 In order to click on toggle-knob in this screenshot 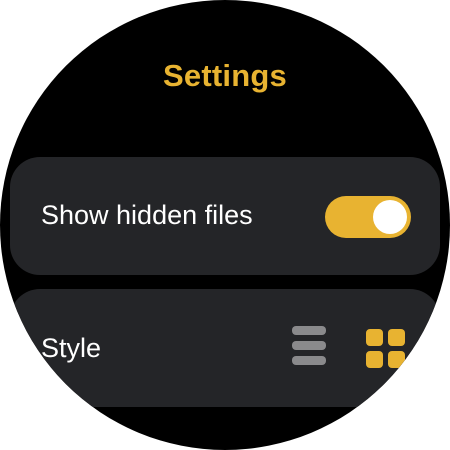, I will do `click(390, 217)`.